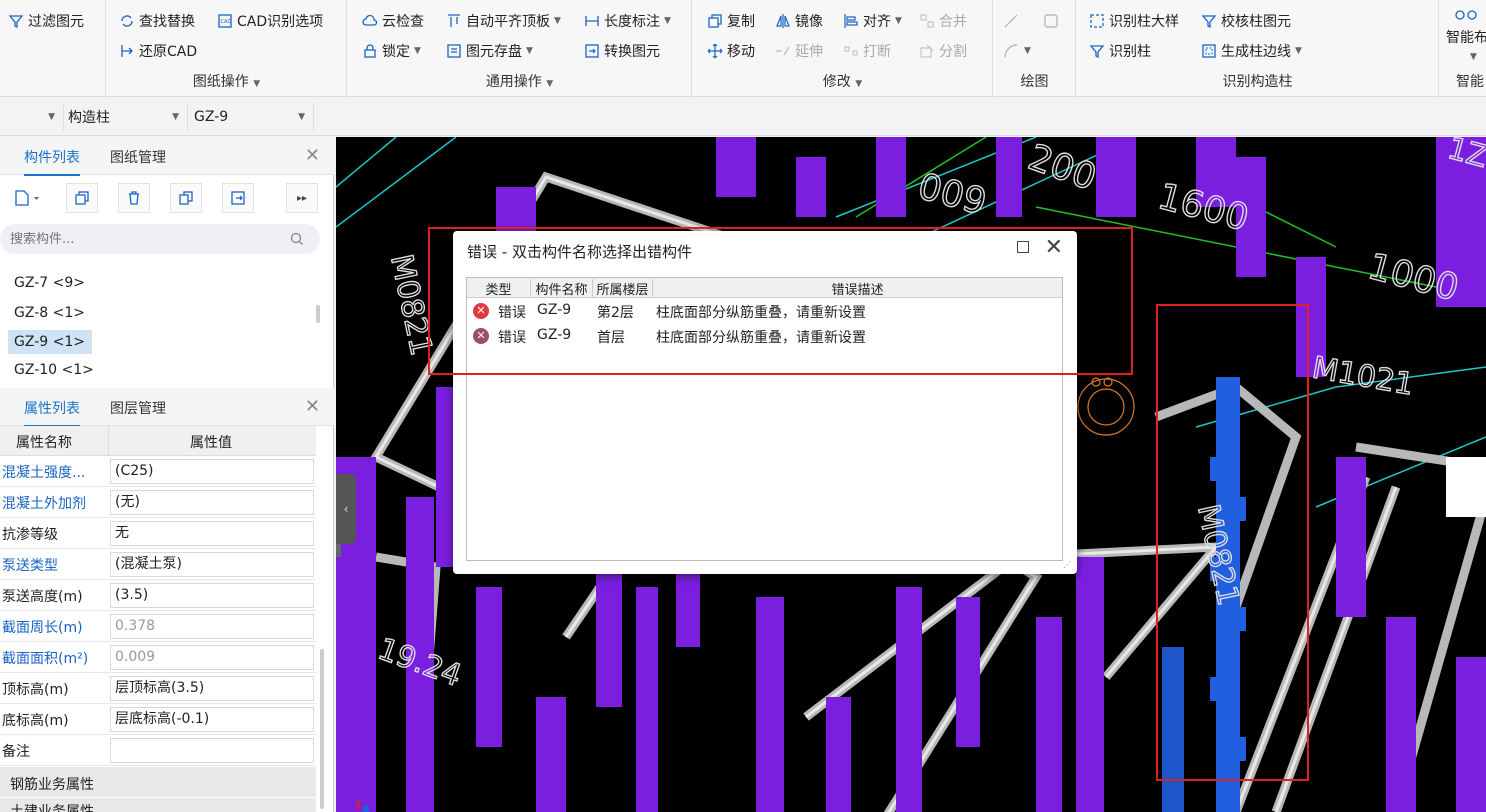 This screenshot has height=812, width=1486. Describe the element at coordinates (270, 21) in the screenshot. I see `cad-options-button: CAD CAD识别选项` at that location.